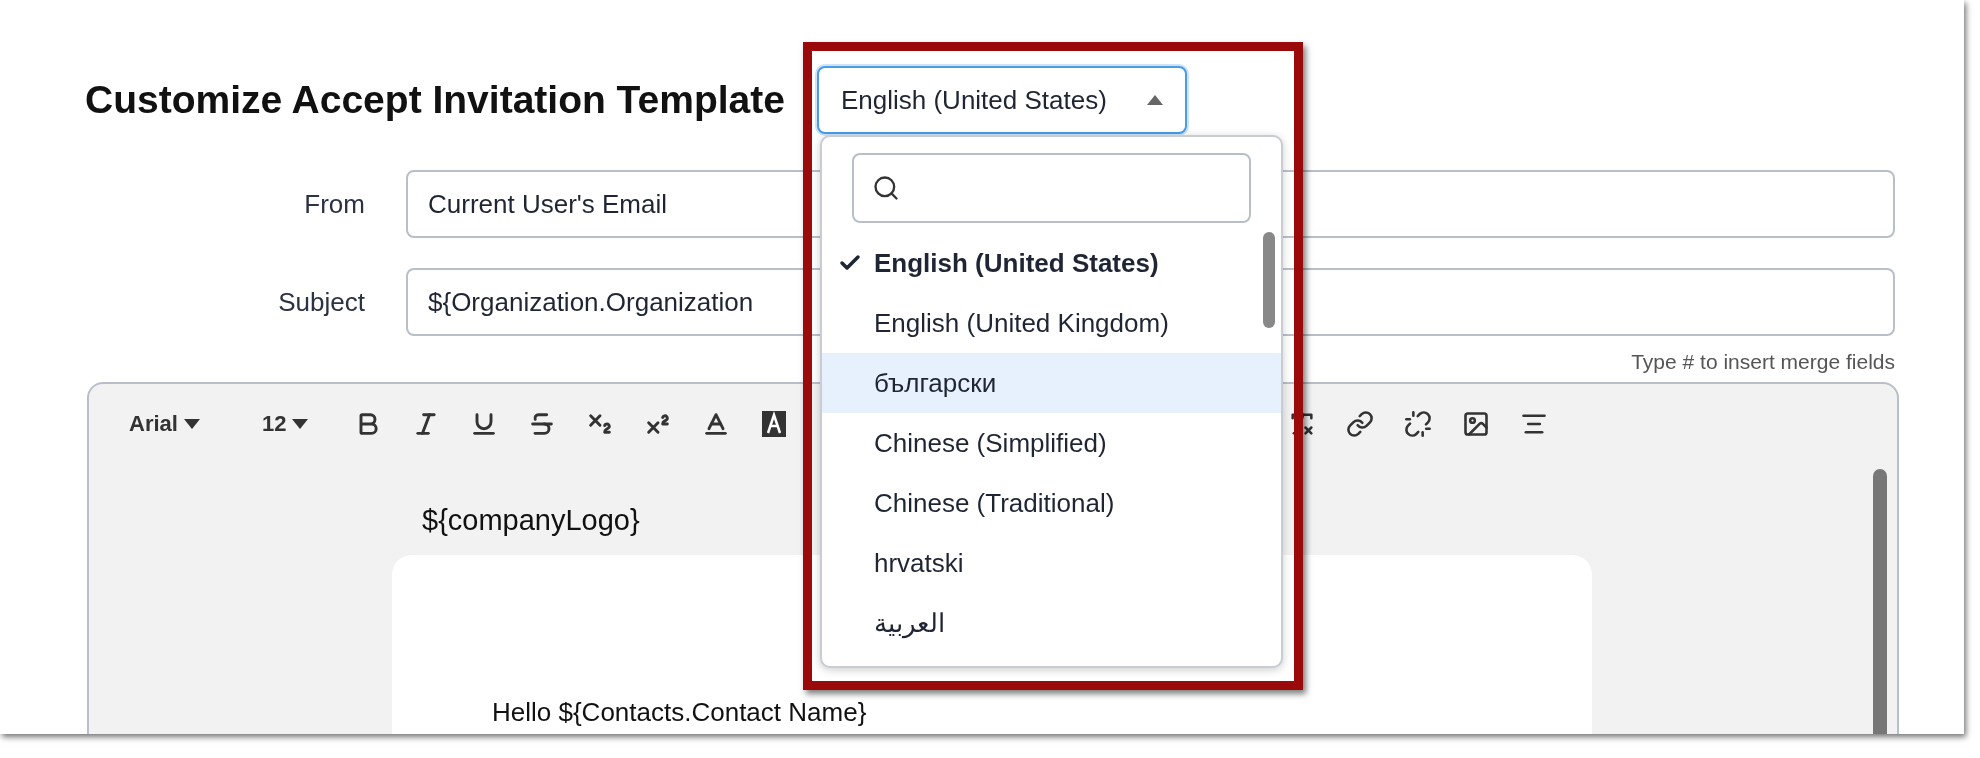 This screenshot has height=758, width=1980. Describe the element at coordinates (1051, 623) in the screenshot. I see `language-option: العربية` at that location.